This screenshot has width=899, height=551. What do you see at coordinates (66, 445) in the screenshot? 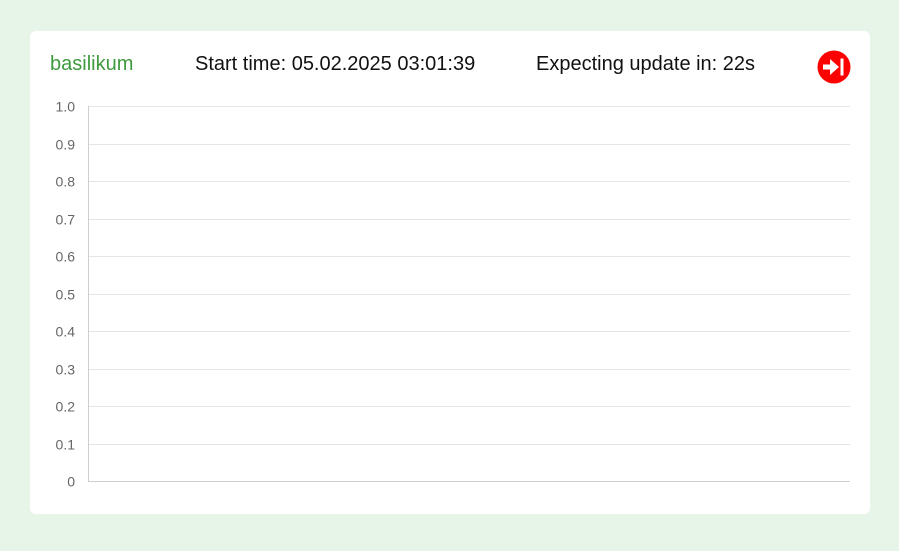
I see `y-tick-label: 0.1` at bounding box center [66, 445].